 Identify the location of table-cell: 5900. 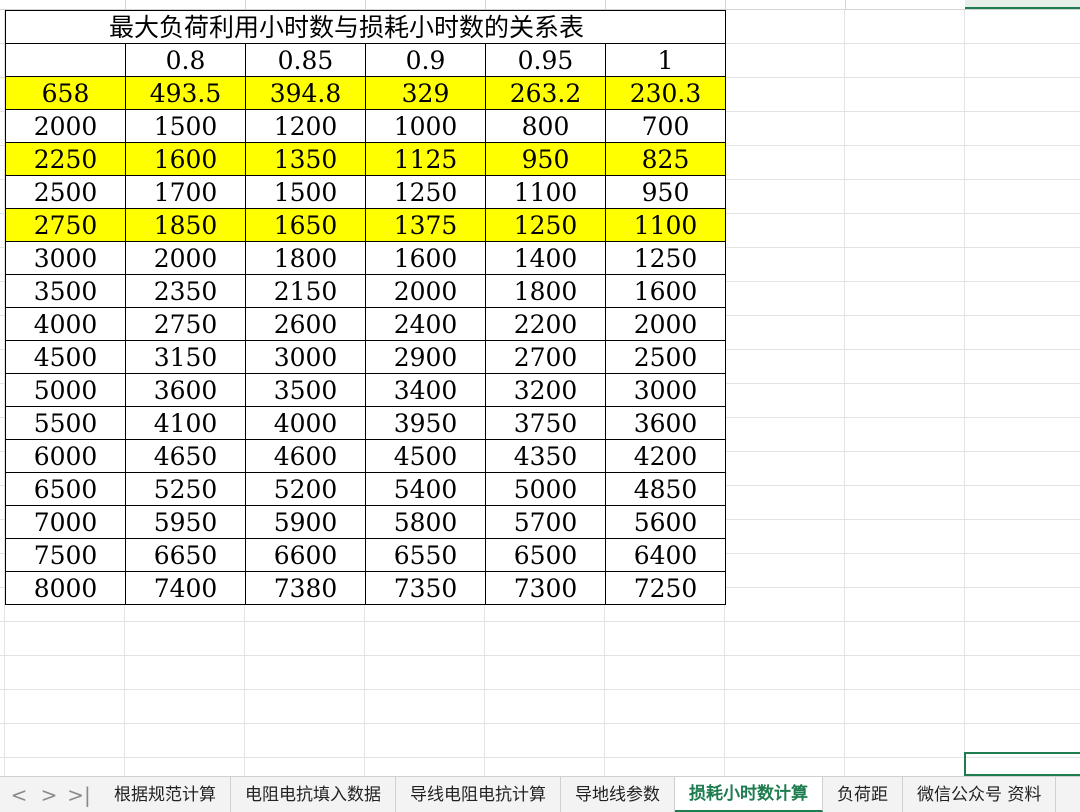
(305, 522).